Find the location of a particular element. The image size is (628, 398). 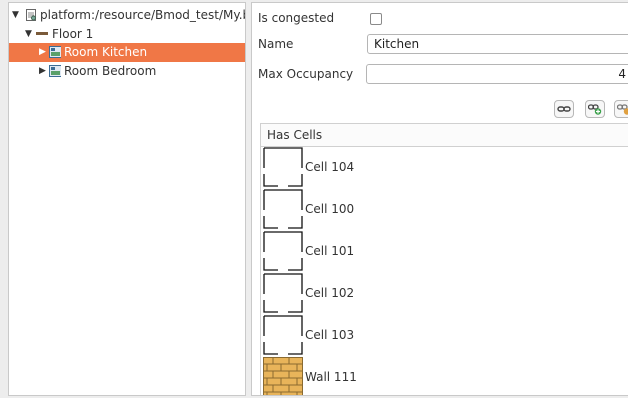

link-button is located at coordinates (564, 109).